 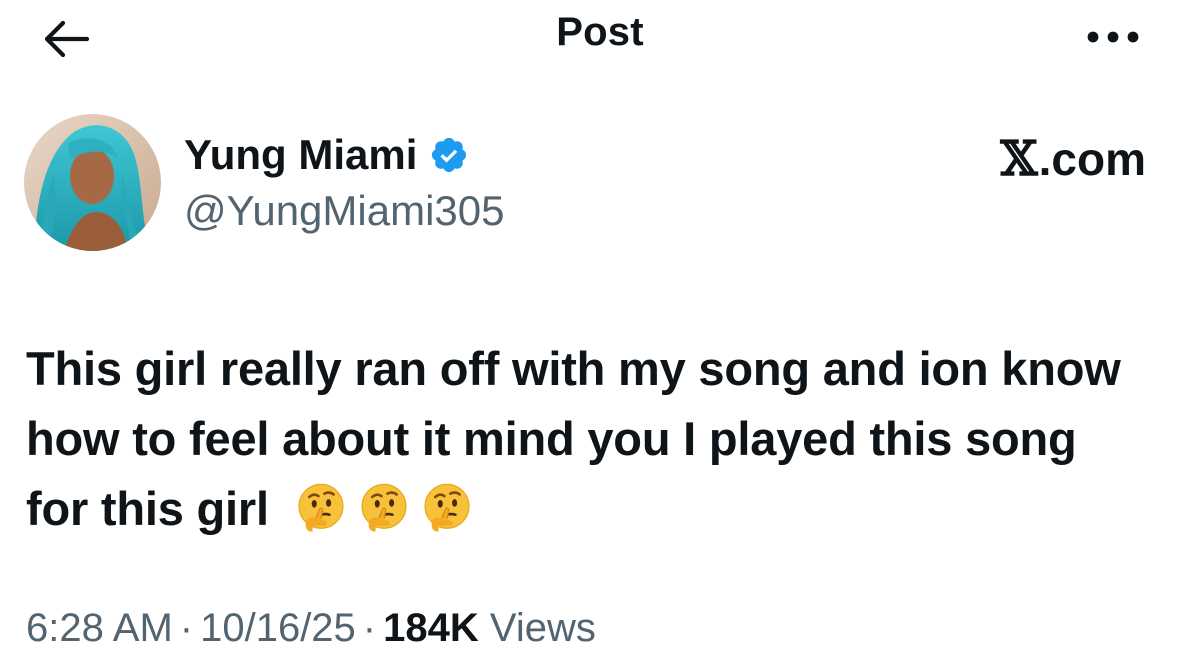 I want to click on x-logo-letter: 𝕏, so click(x=1019, y=159).